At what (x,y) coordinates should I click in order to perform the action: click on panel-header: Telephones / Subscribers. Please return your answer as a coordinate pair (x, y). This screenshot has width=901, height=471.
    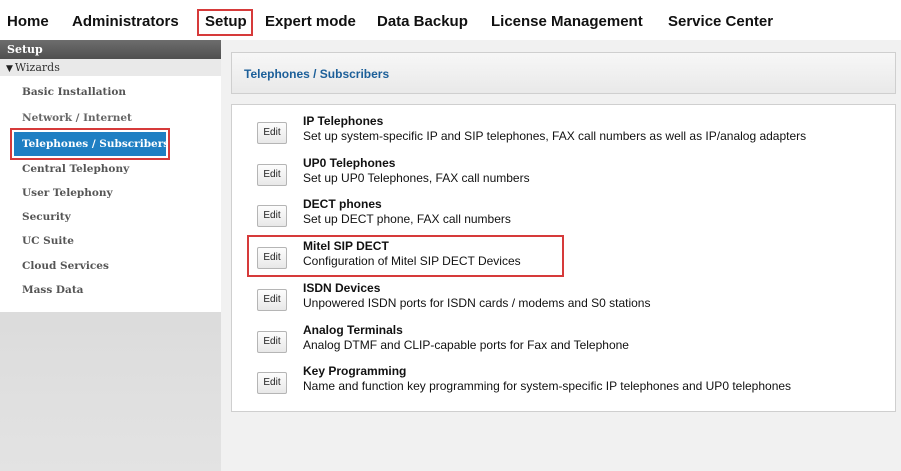
    Looking at the image, I should click on (563, 73).